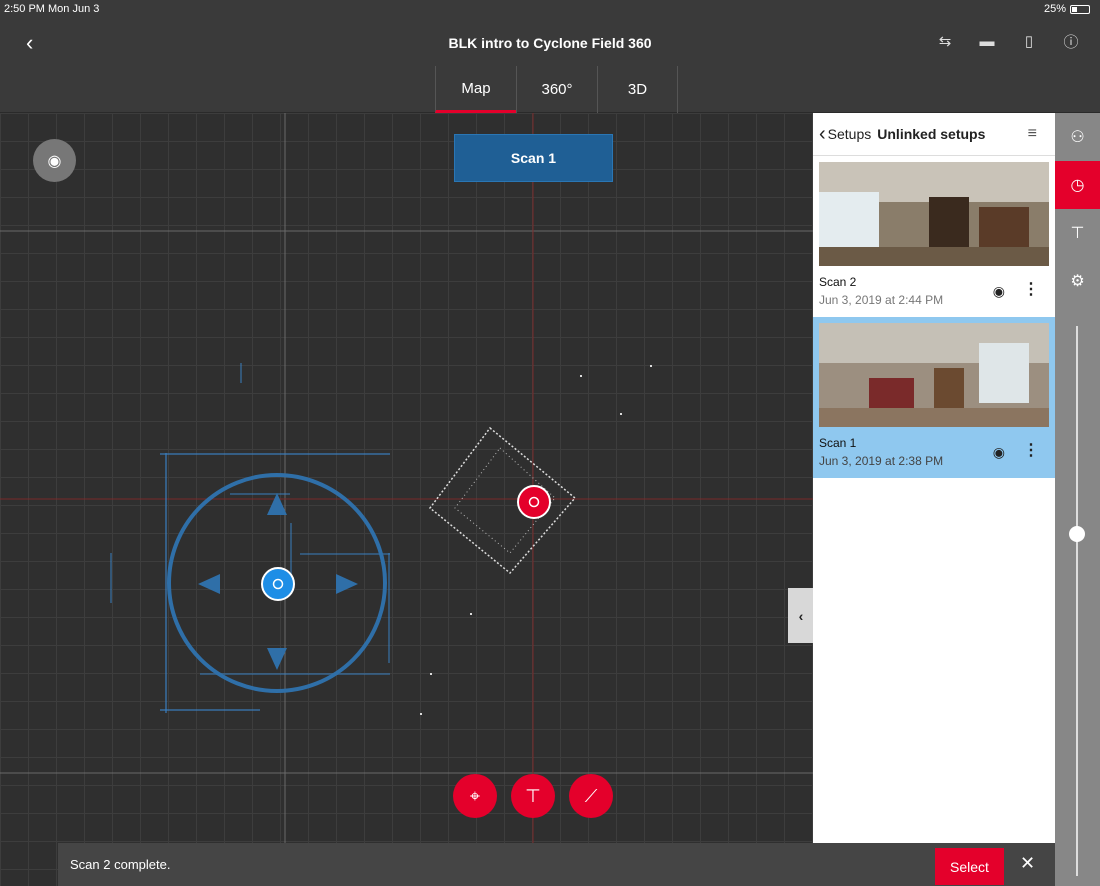 The image size is (1100, 886). What do you see at coordinates (347, 584) in the screenshot?
I see `move-right-arrow` at bounding box center [347, 584].